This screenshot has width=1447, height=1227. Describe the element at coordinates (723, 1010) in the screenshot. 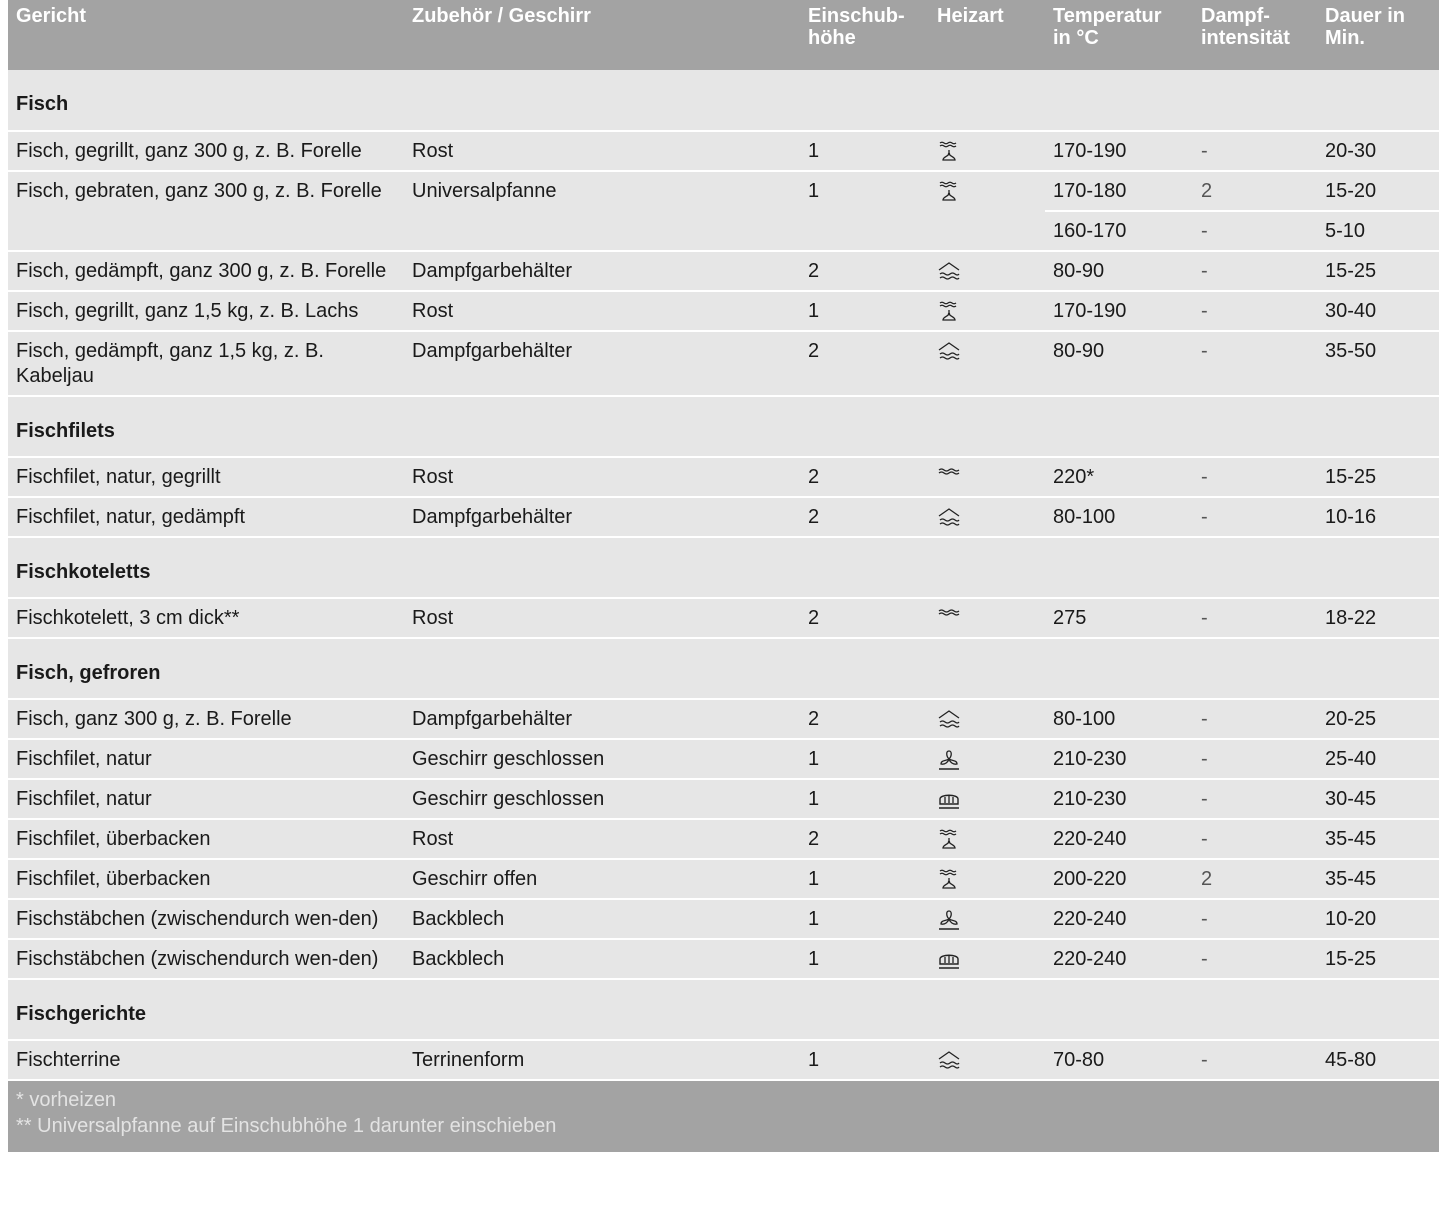

I see `section-title: Fischgerichte` at that location.